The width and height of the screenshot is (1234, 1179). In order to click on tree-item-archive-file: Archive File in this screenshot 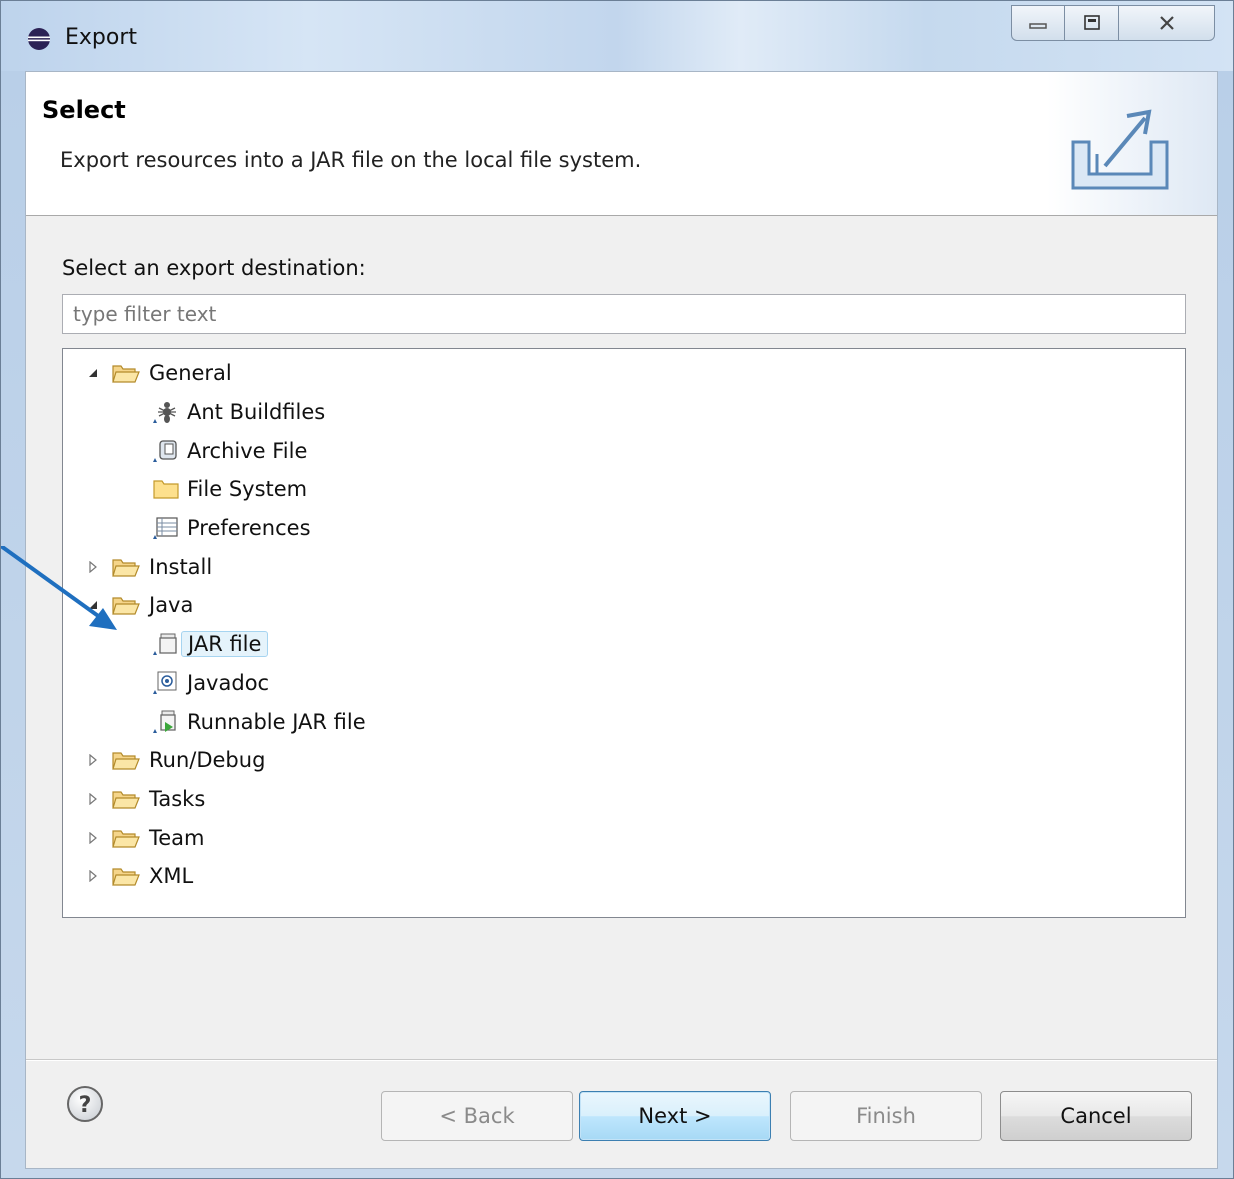, I will do `click(624, 450)`.